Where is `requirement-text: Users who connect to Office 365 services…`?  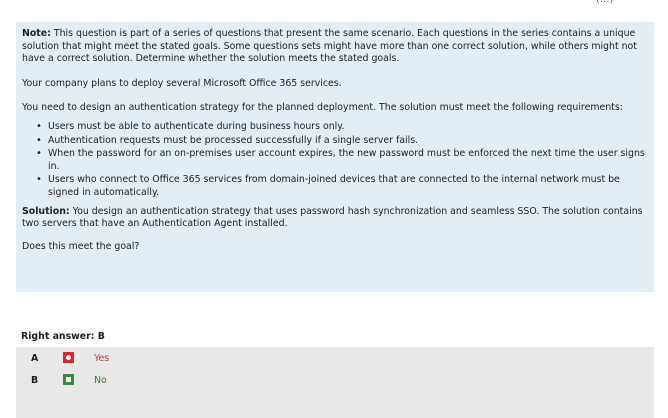
requirement-text: Users who connect to Office 365 services… is located at coordinates (334, 186).